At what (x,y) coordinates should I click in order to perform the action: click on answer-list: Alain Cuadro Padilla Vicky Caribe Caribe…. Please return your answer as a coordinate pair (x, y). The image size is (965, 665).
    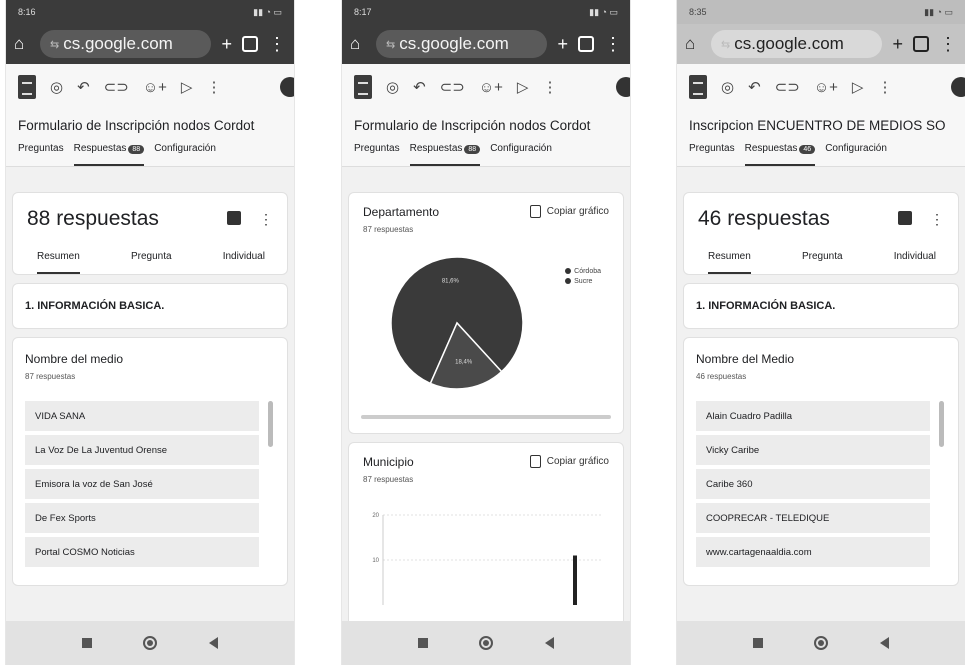
    Looking at the image, I should click on (821, 484).